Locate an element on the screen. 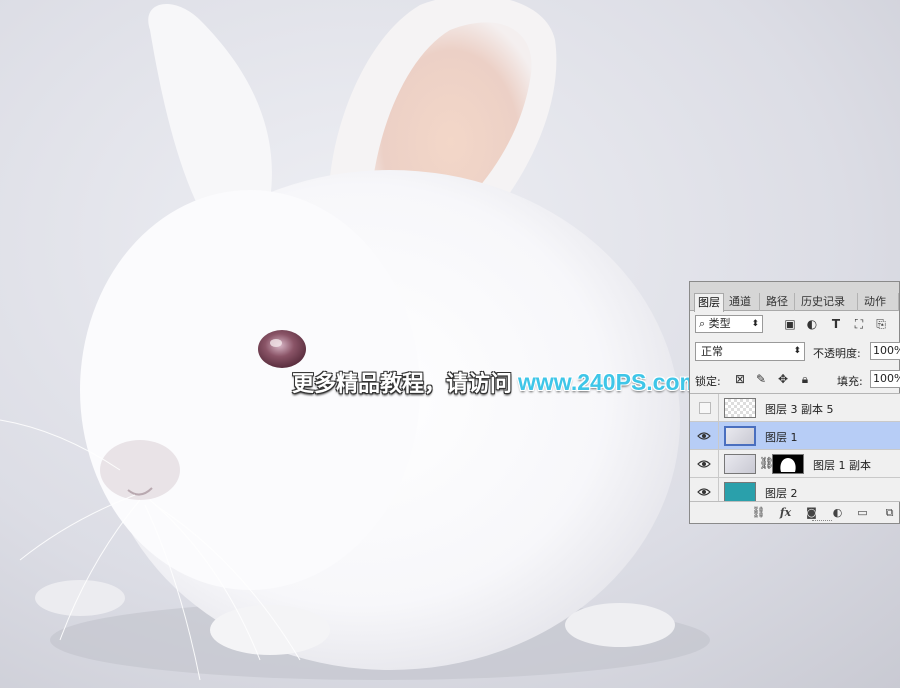 The height and width of the screenshot is (688, 900). fill-label: 填充: is located at coordinates (850, 381).